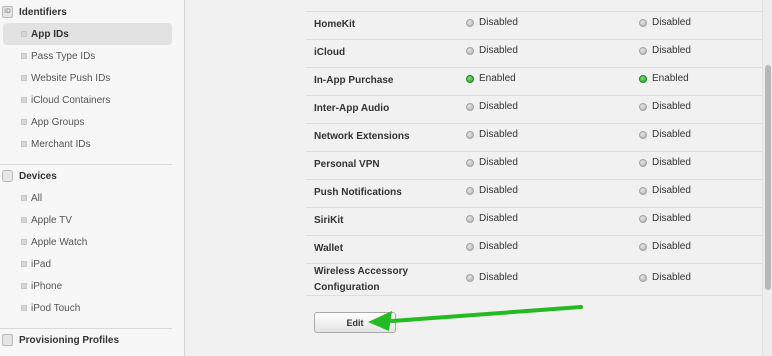 Image resolution: width=772 pixels, height=356 pixels. Describe the element at coordinates (43, 12) in the screenshot. I see `section-title: Identifiers` at that location.